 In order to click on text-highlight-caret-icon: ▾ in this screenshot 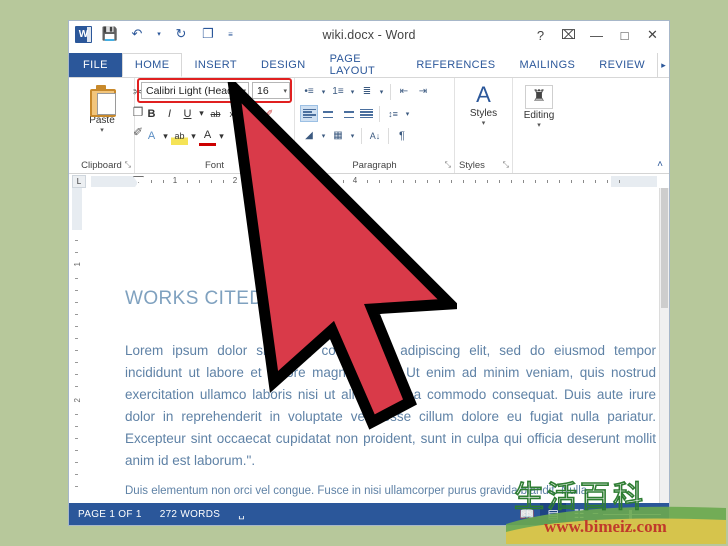, I will do `click(193, 136)`.